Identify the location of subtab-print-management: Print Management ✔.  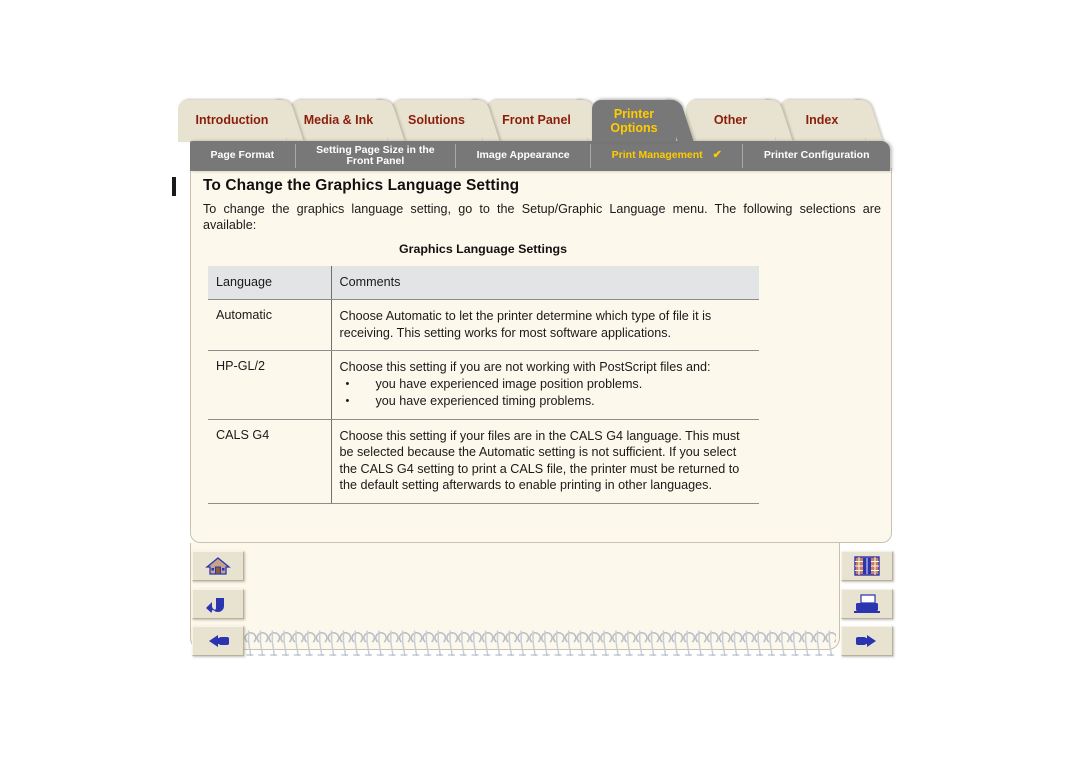
(667, 156).